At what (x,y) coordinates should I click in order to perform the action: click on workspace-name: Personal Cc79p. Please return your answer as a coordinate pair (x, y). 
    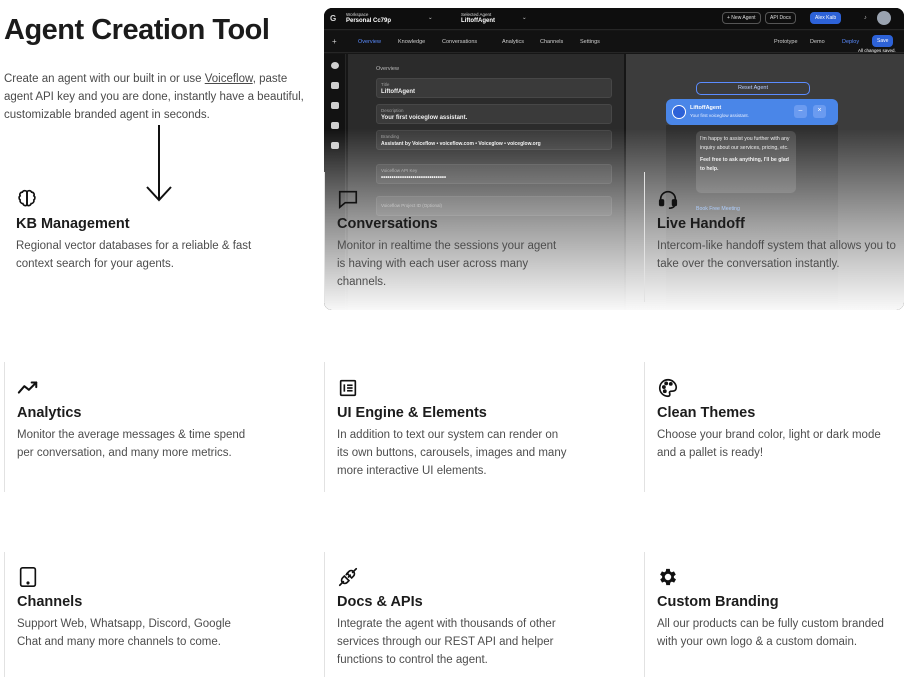
    Looking at the image, I should click on (368, 21).